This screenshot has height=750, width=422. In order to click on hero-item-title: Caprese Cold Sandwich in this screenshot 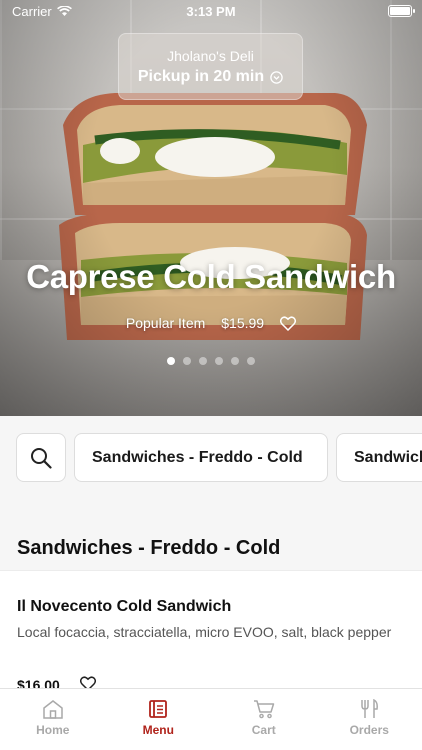, I will do `click(211, 276)`.